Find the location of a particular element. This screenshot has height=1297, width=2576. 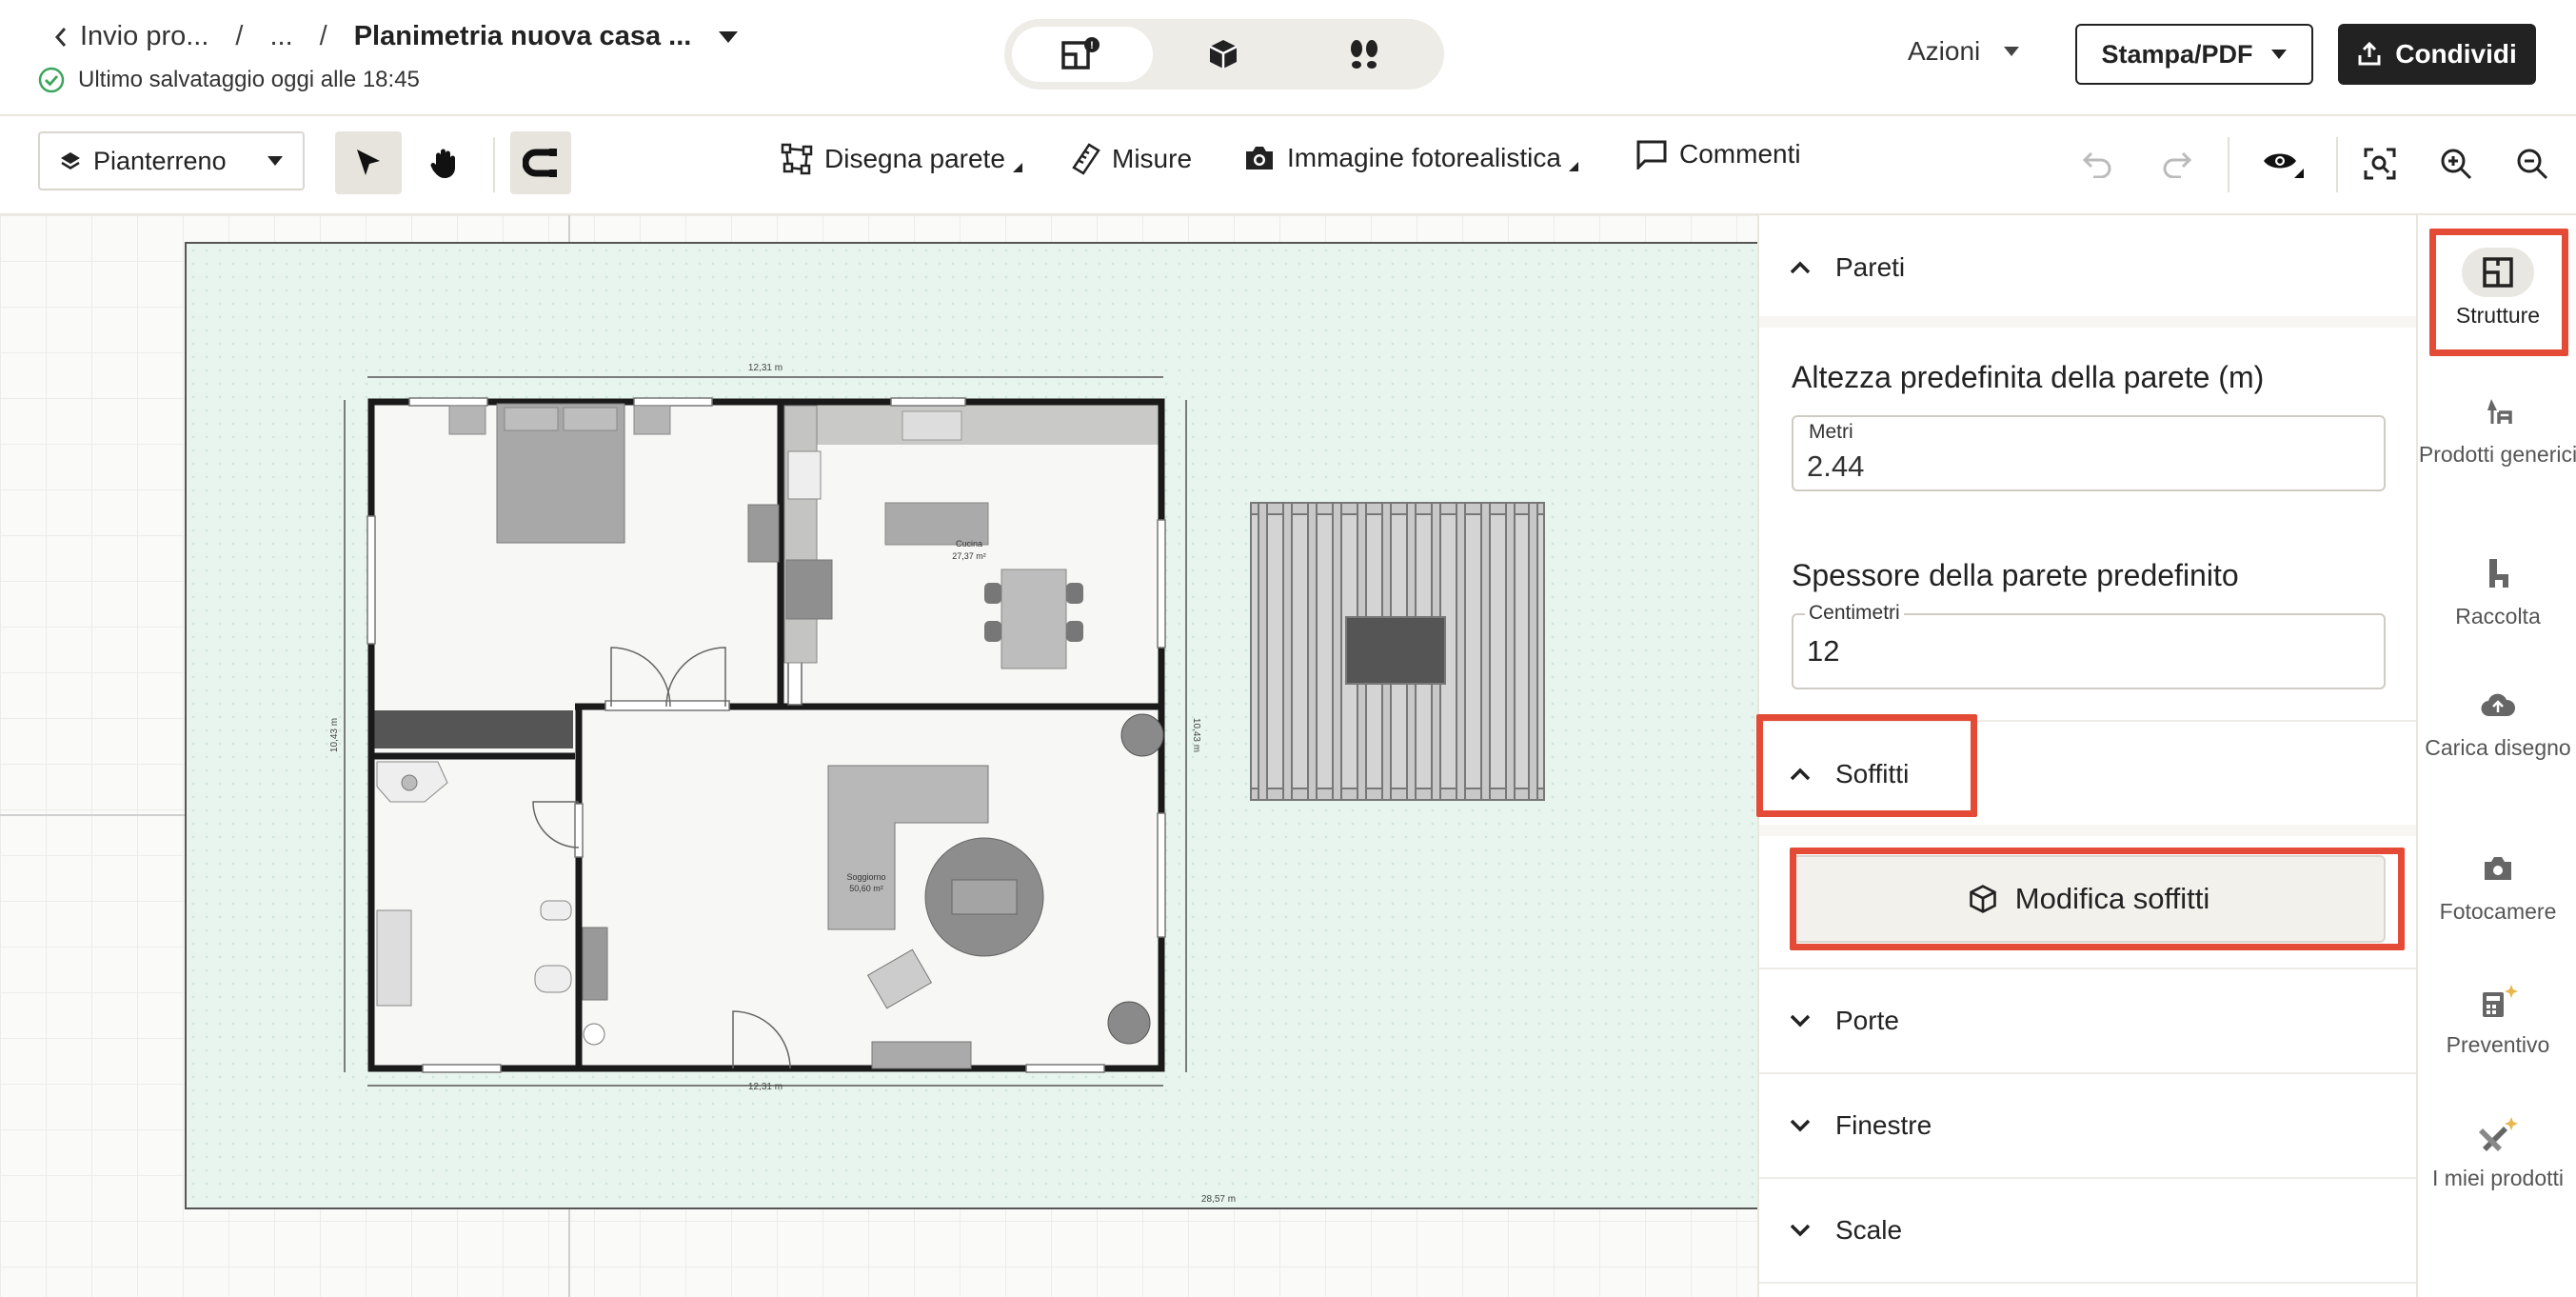

pan-tool-button is located at coordinates (445, 162).